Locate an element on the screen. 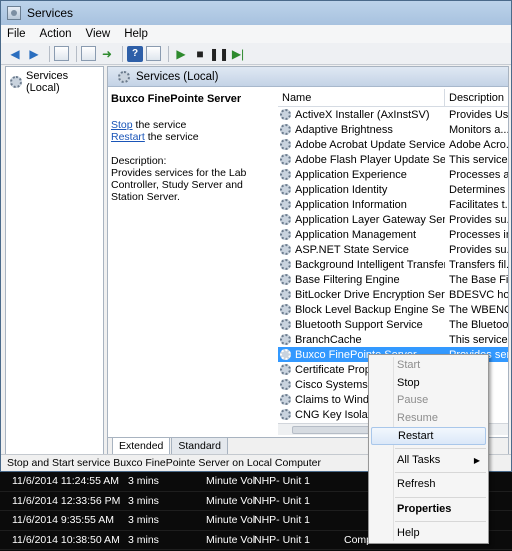 The width and height of the screenshot is (512, 551). context-menu-properties: Properties is located at coordinates (428, 510).